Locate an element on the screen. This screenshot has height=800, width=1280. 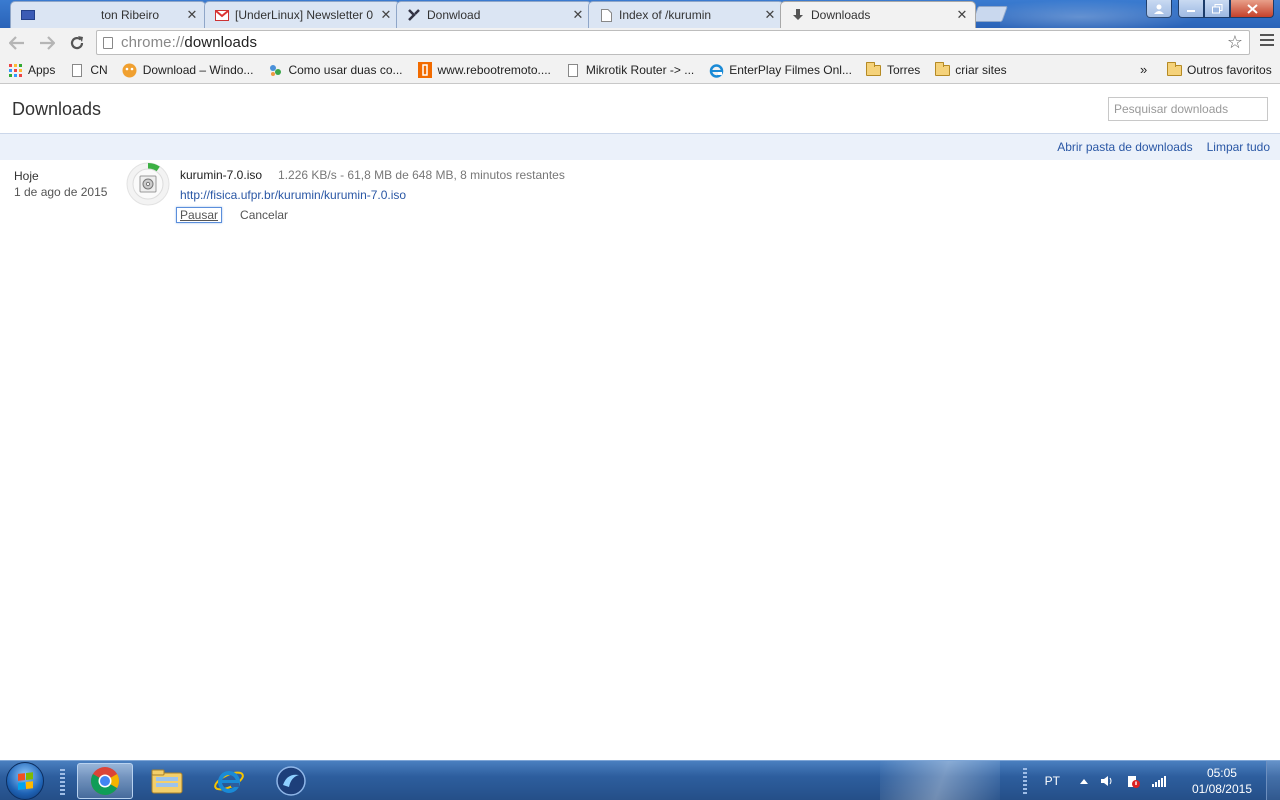
reload-button is located at coordinates (77, 43).